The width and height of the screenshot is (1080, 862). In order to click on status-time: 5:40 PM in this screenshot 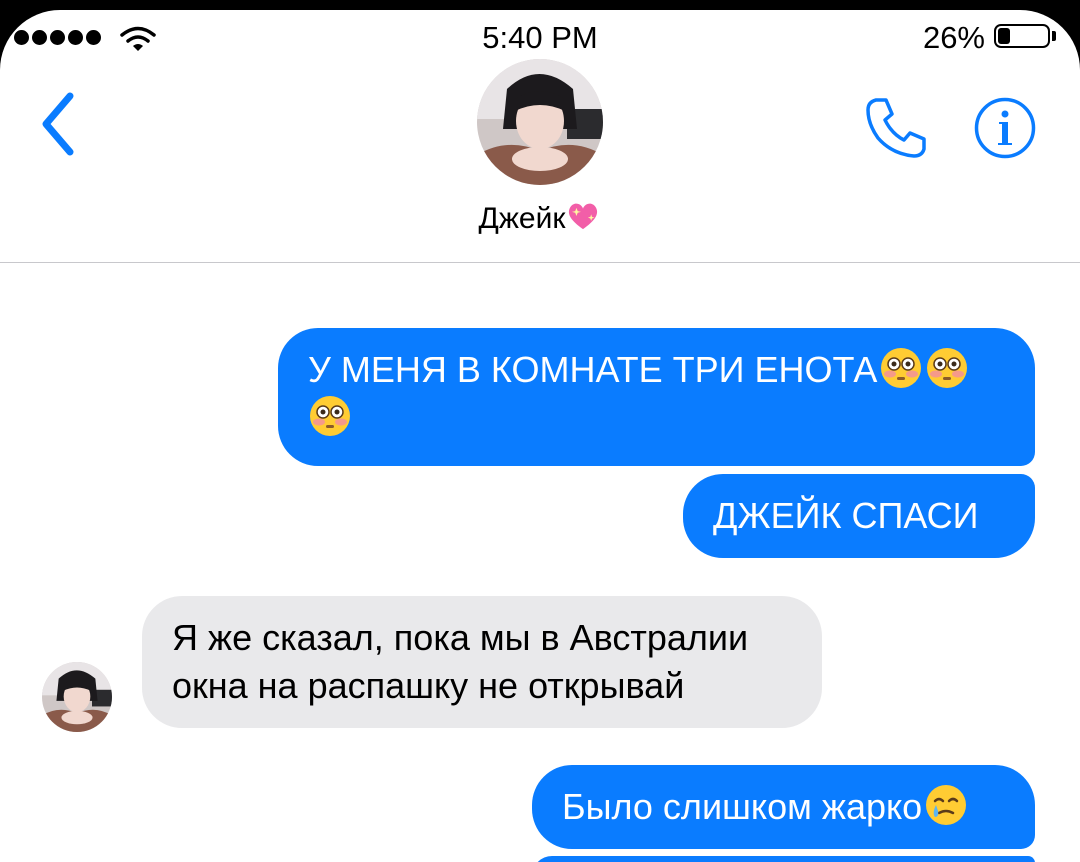, I will do `click(540, 37)`.